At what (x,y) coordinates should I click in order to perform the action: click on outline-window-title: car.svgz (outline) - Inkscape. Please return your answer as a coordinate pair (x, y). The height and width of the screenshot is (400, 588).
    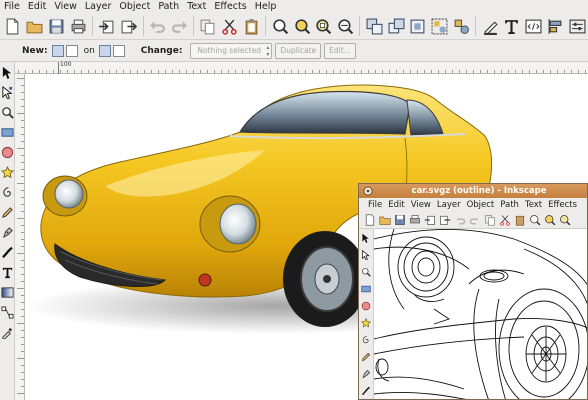
    Looking at the image, I should click on (479, 191).